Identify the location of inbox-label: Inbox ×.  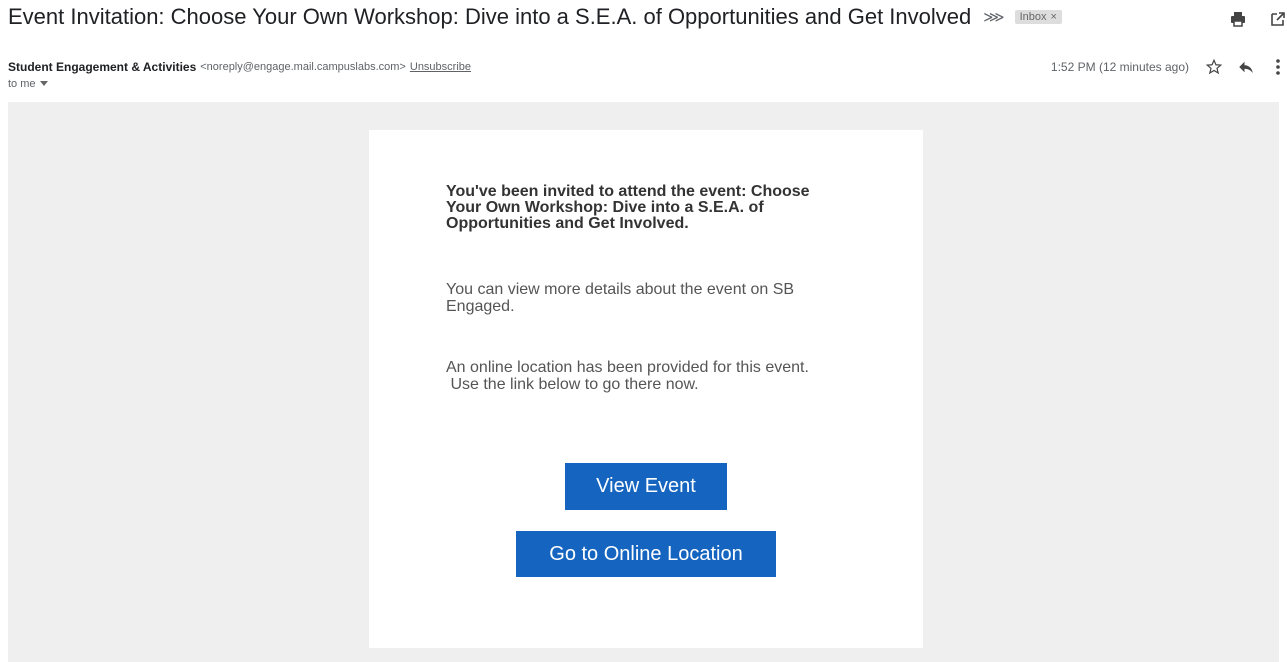
(1038, 17).